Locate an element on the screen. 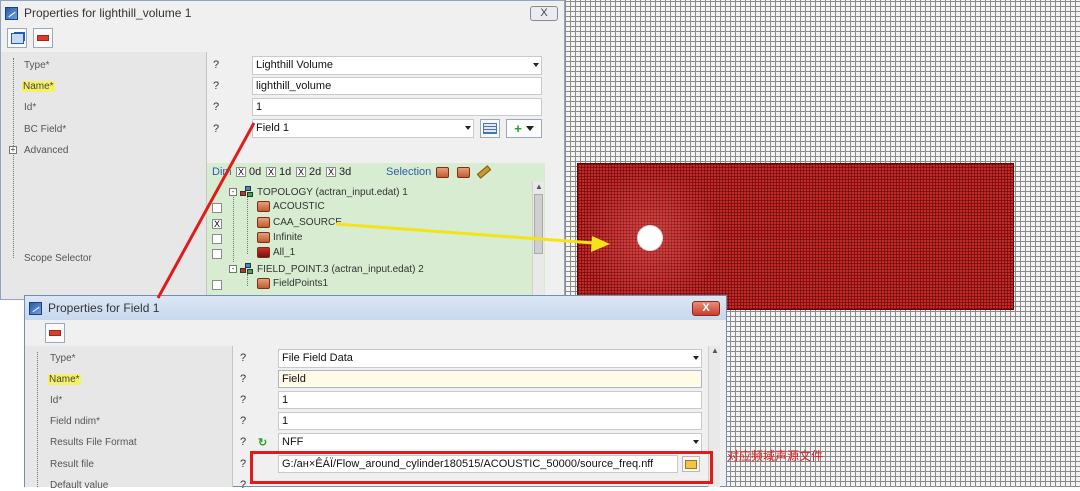 Image resolution: width=1080 pixels, height=491 pixels. field-label-type: Type* is located at coordinates (37, 65).